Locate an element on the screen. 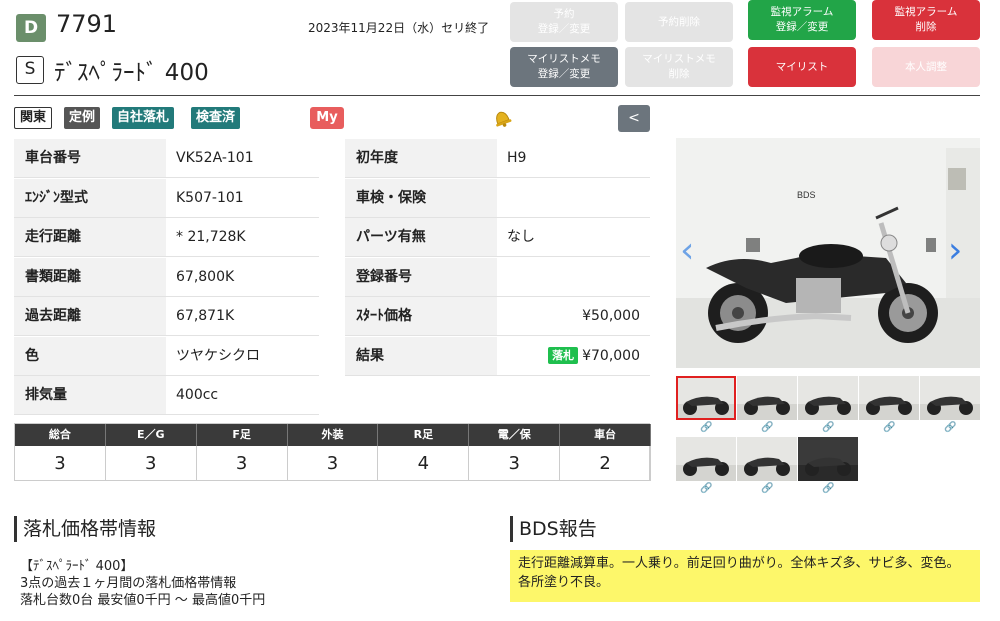  spec-value: 67,800K is located at coordinates (205, 276).